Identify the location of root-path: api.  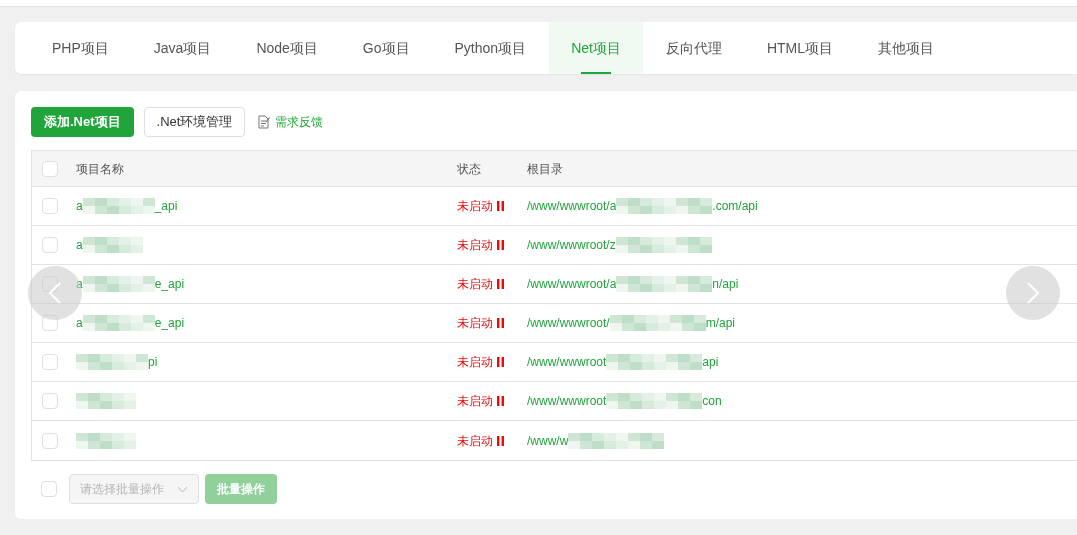
(710, 362).